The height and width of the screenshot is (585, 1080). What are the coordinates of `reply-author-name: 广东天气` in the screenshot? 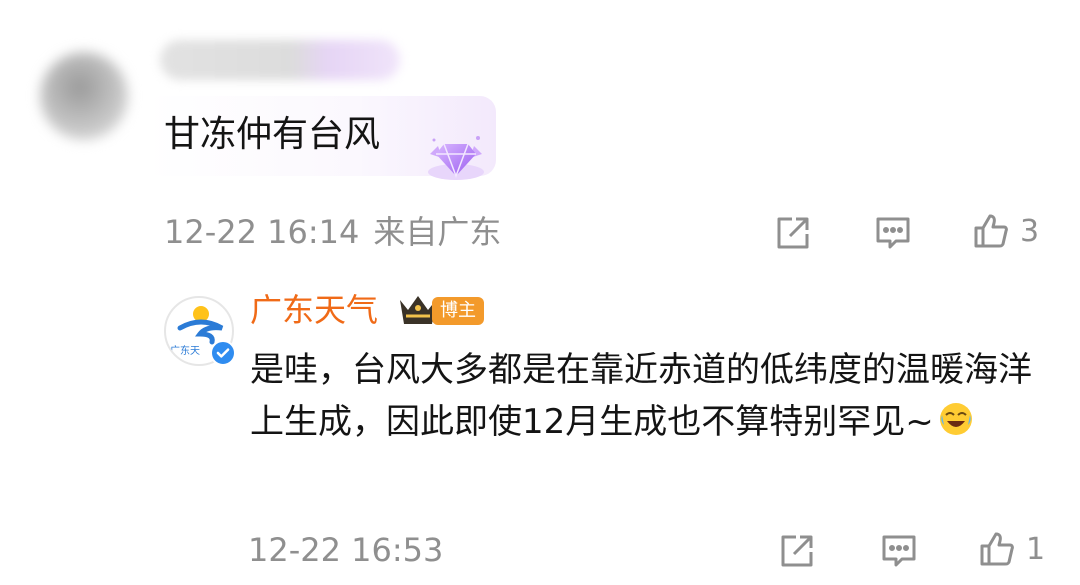 It's located at (314, 310).